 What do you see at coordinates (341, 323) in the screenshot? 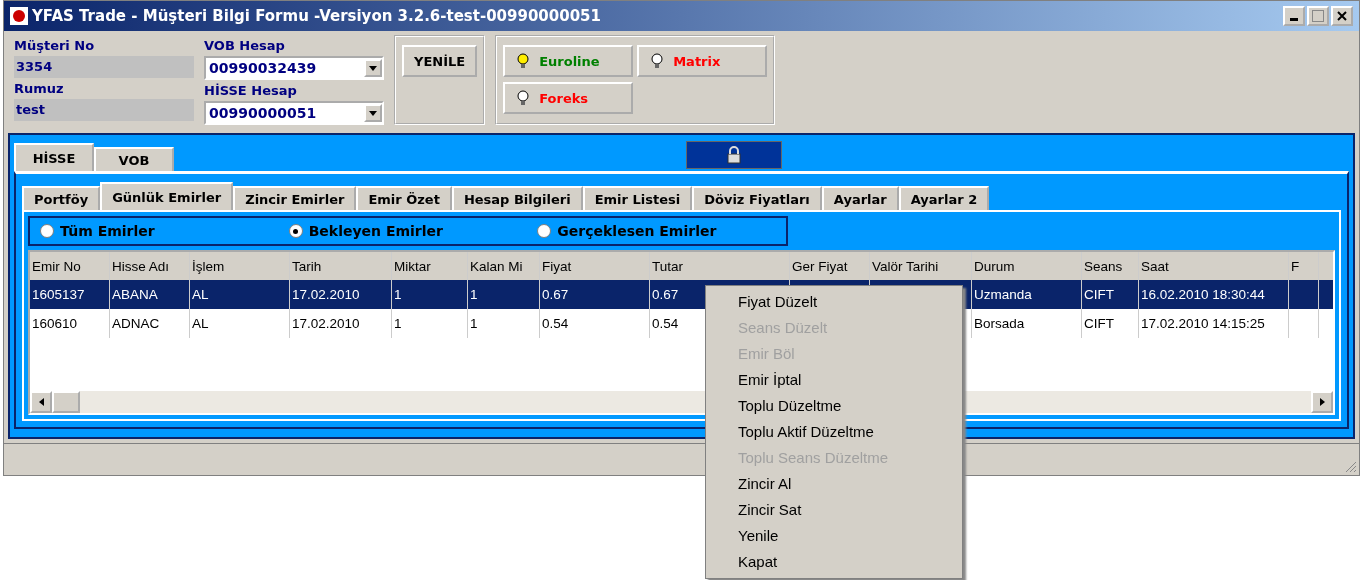
I see `table-cell: 17.02.2010` at bounding box center [341, 323].